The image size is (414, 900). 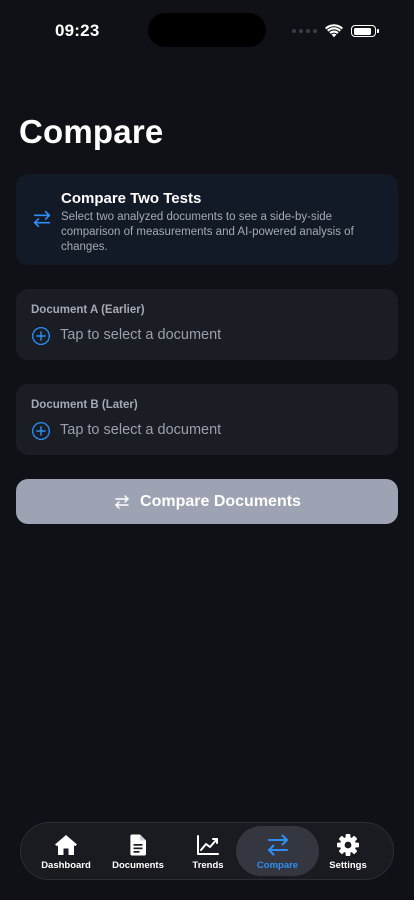 I want to click on tab-compare: Compare, so click(x=277, y=851).